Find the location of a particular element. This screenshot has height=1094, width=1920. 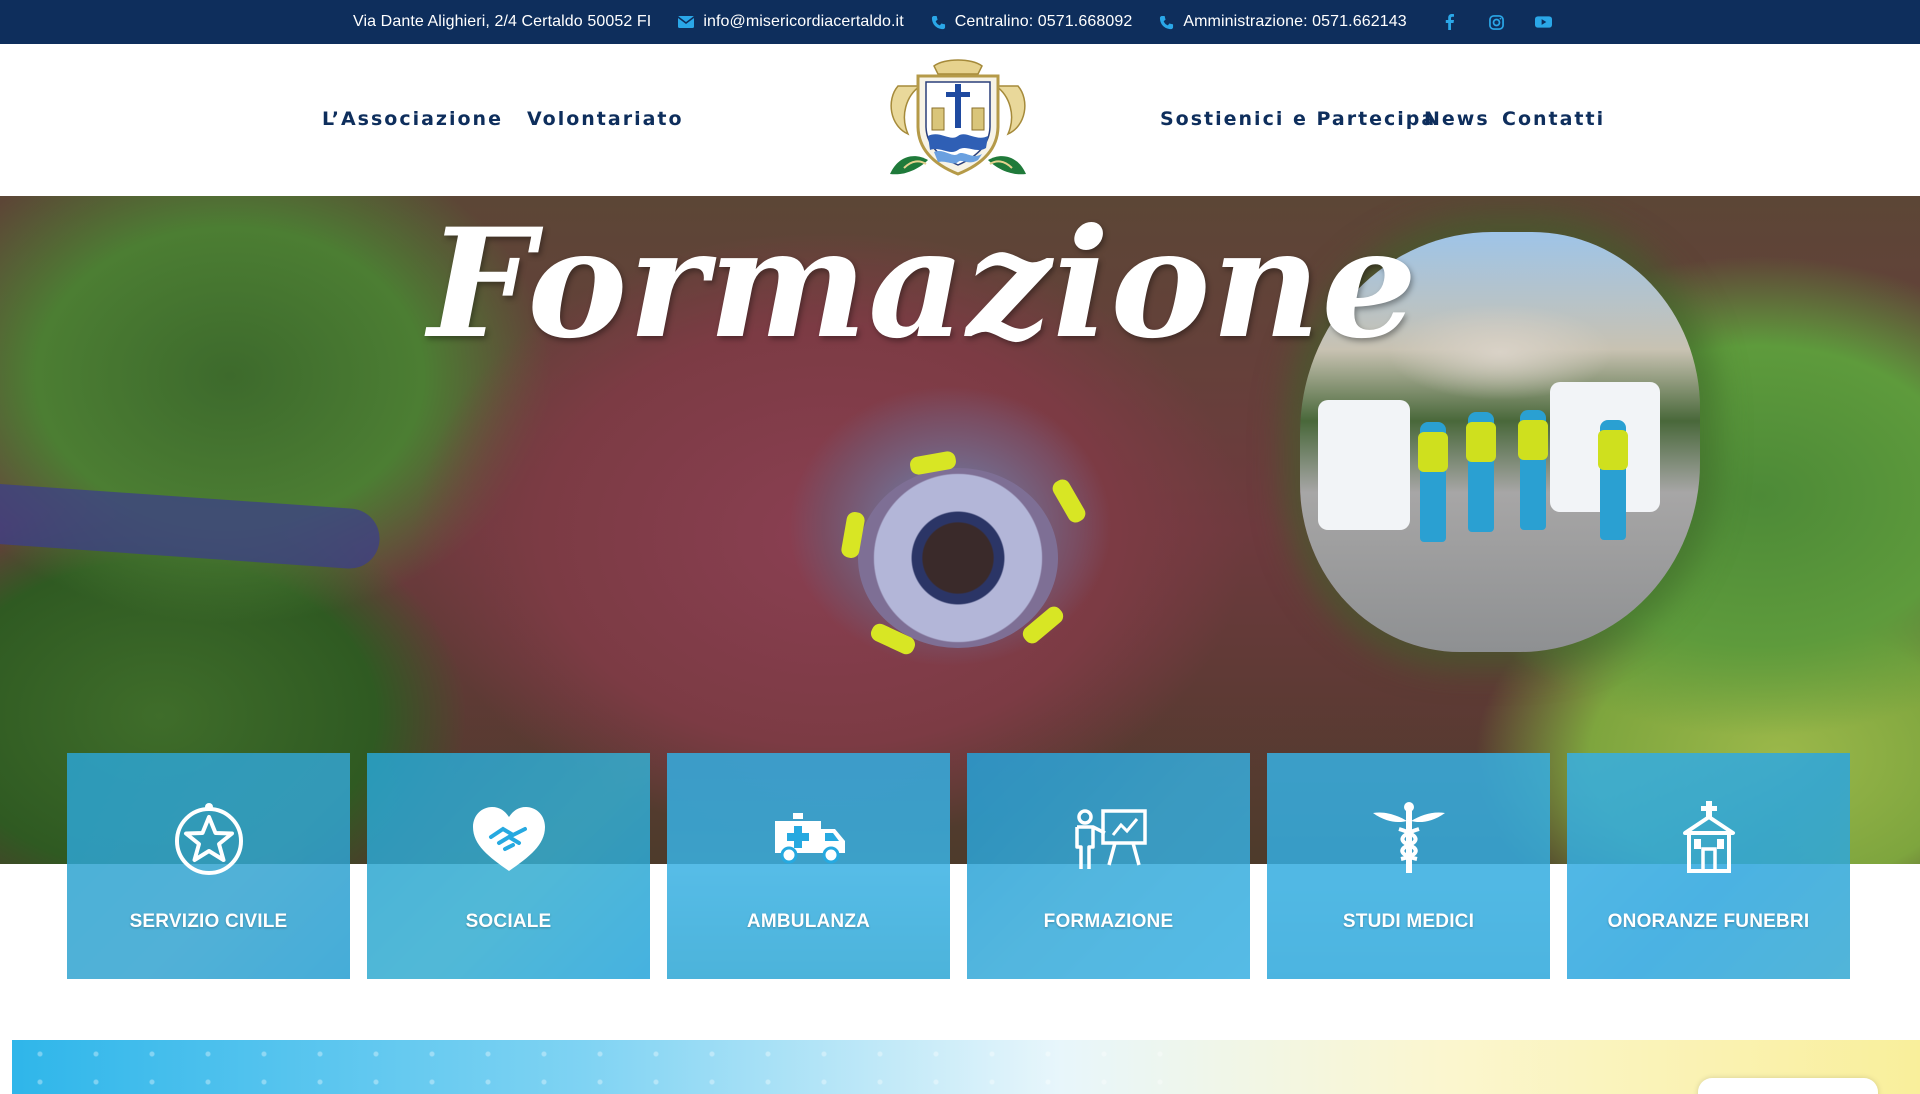

card-ambulanza: AMBULANZA is located at coordinates (808, 866).